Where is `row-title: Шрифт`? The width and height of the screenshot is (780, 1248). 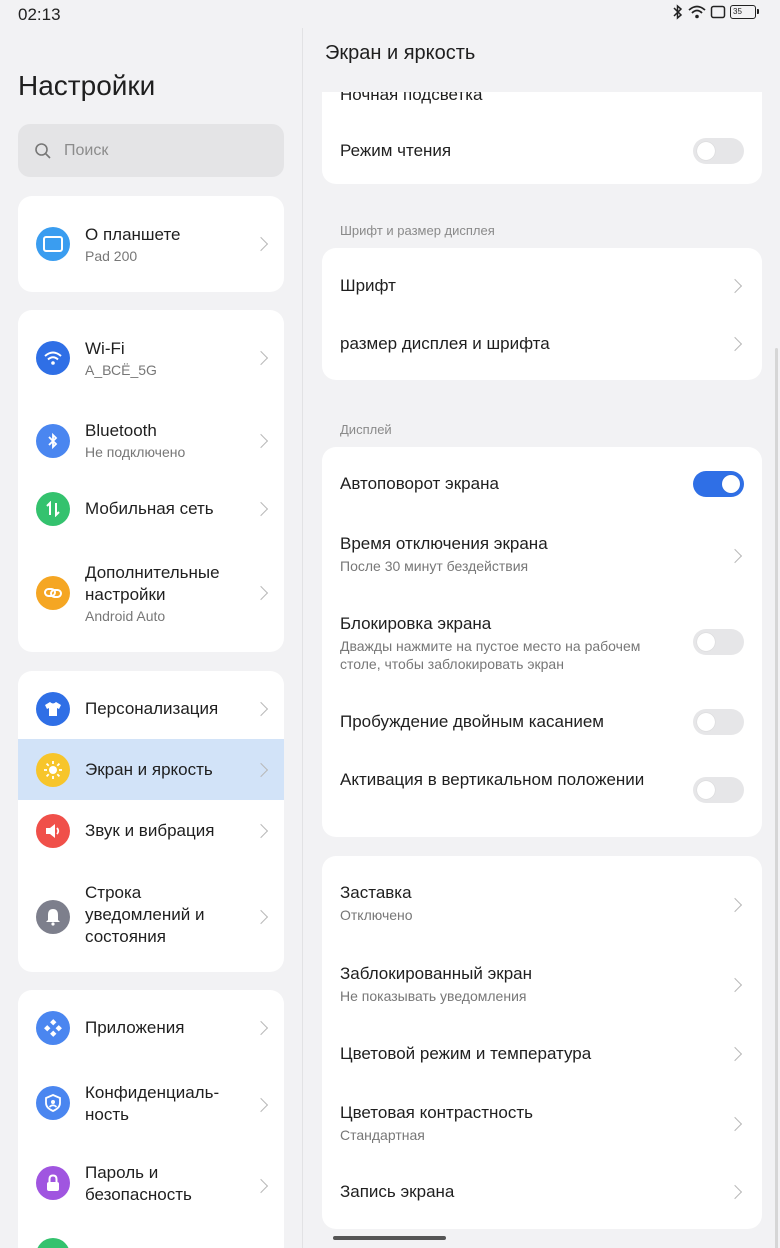
row-title: Шрифт is located at coordinates (368, 285).